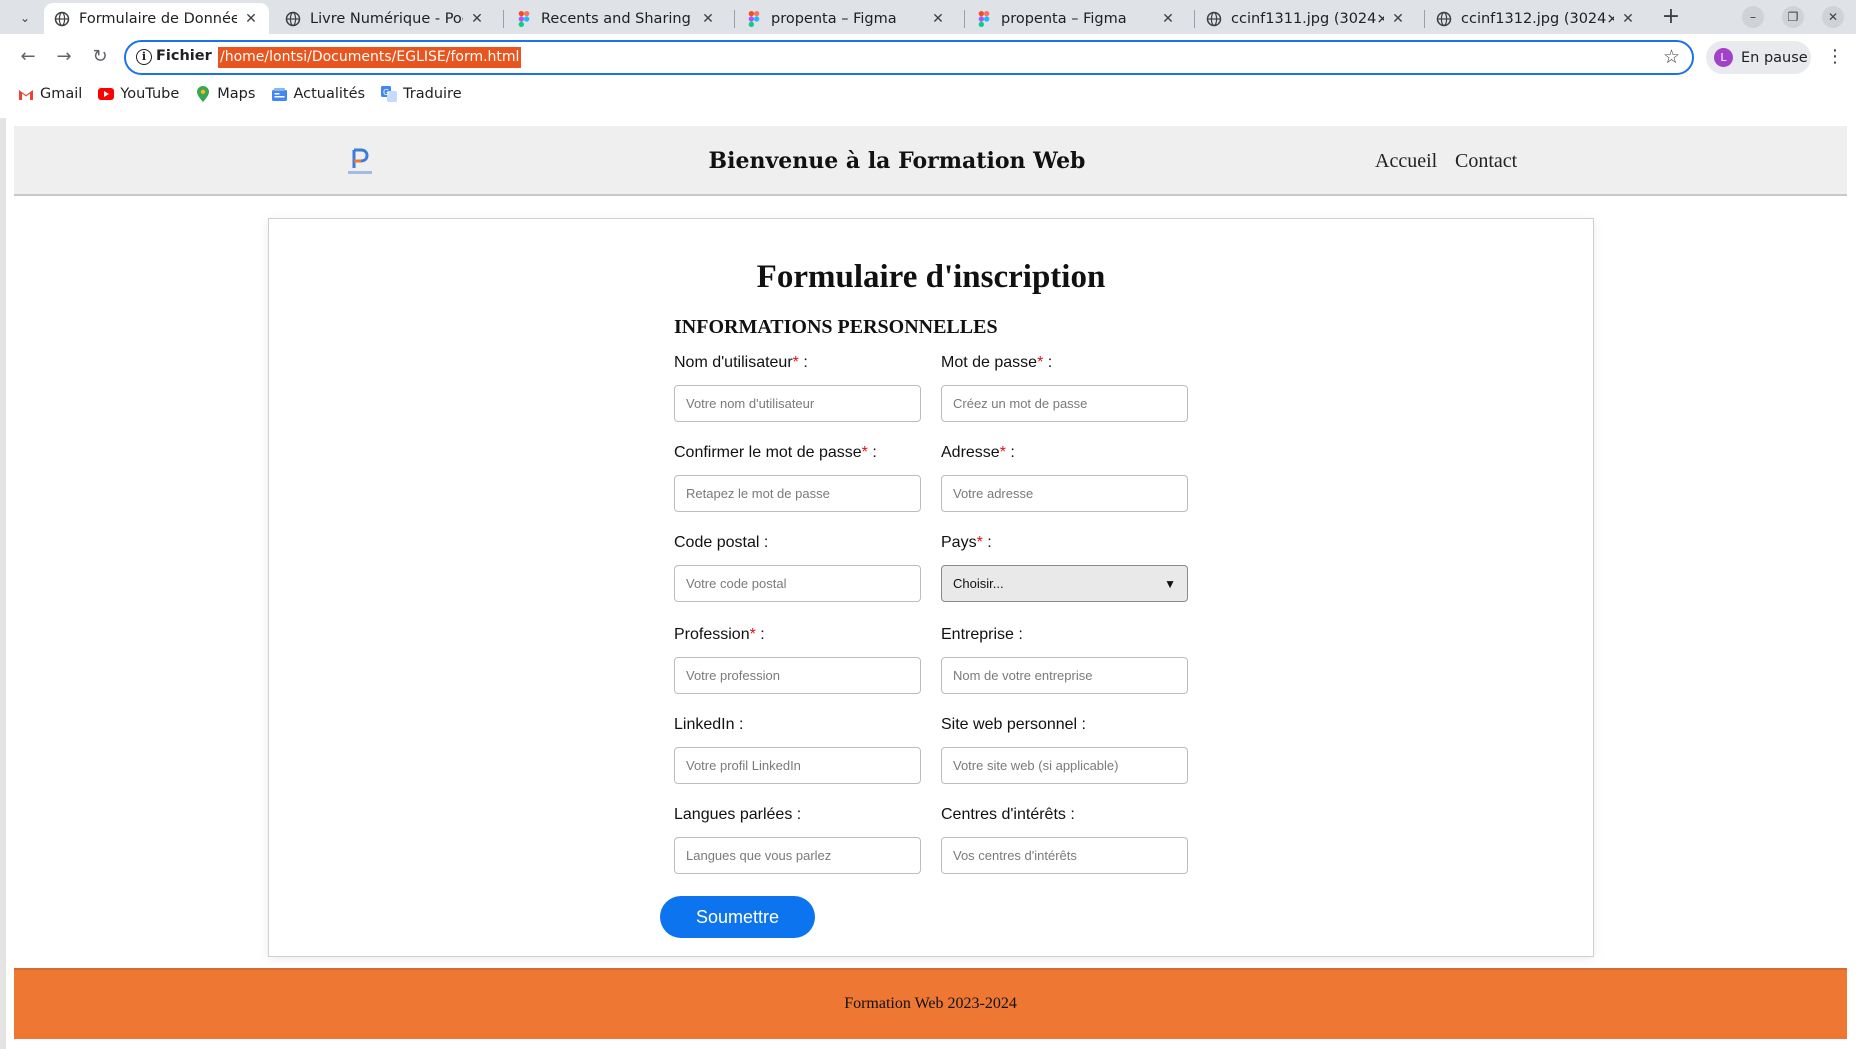 The height and width of the screenshot is (1049, 1856). What do you see at coordinates (318, 94) in the screenshot?
I see `bookmark-actualites: Actualités` at bounding box center [318, 94].